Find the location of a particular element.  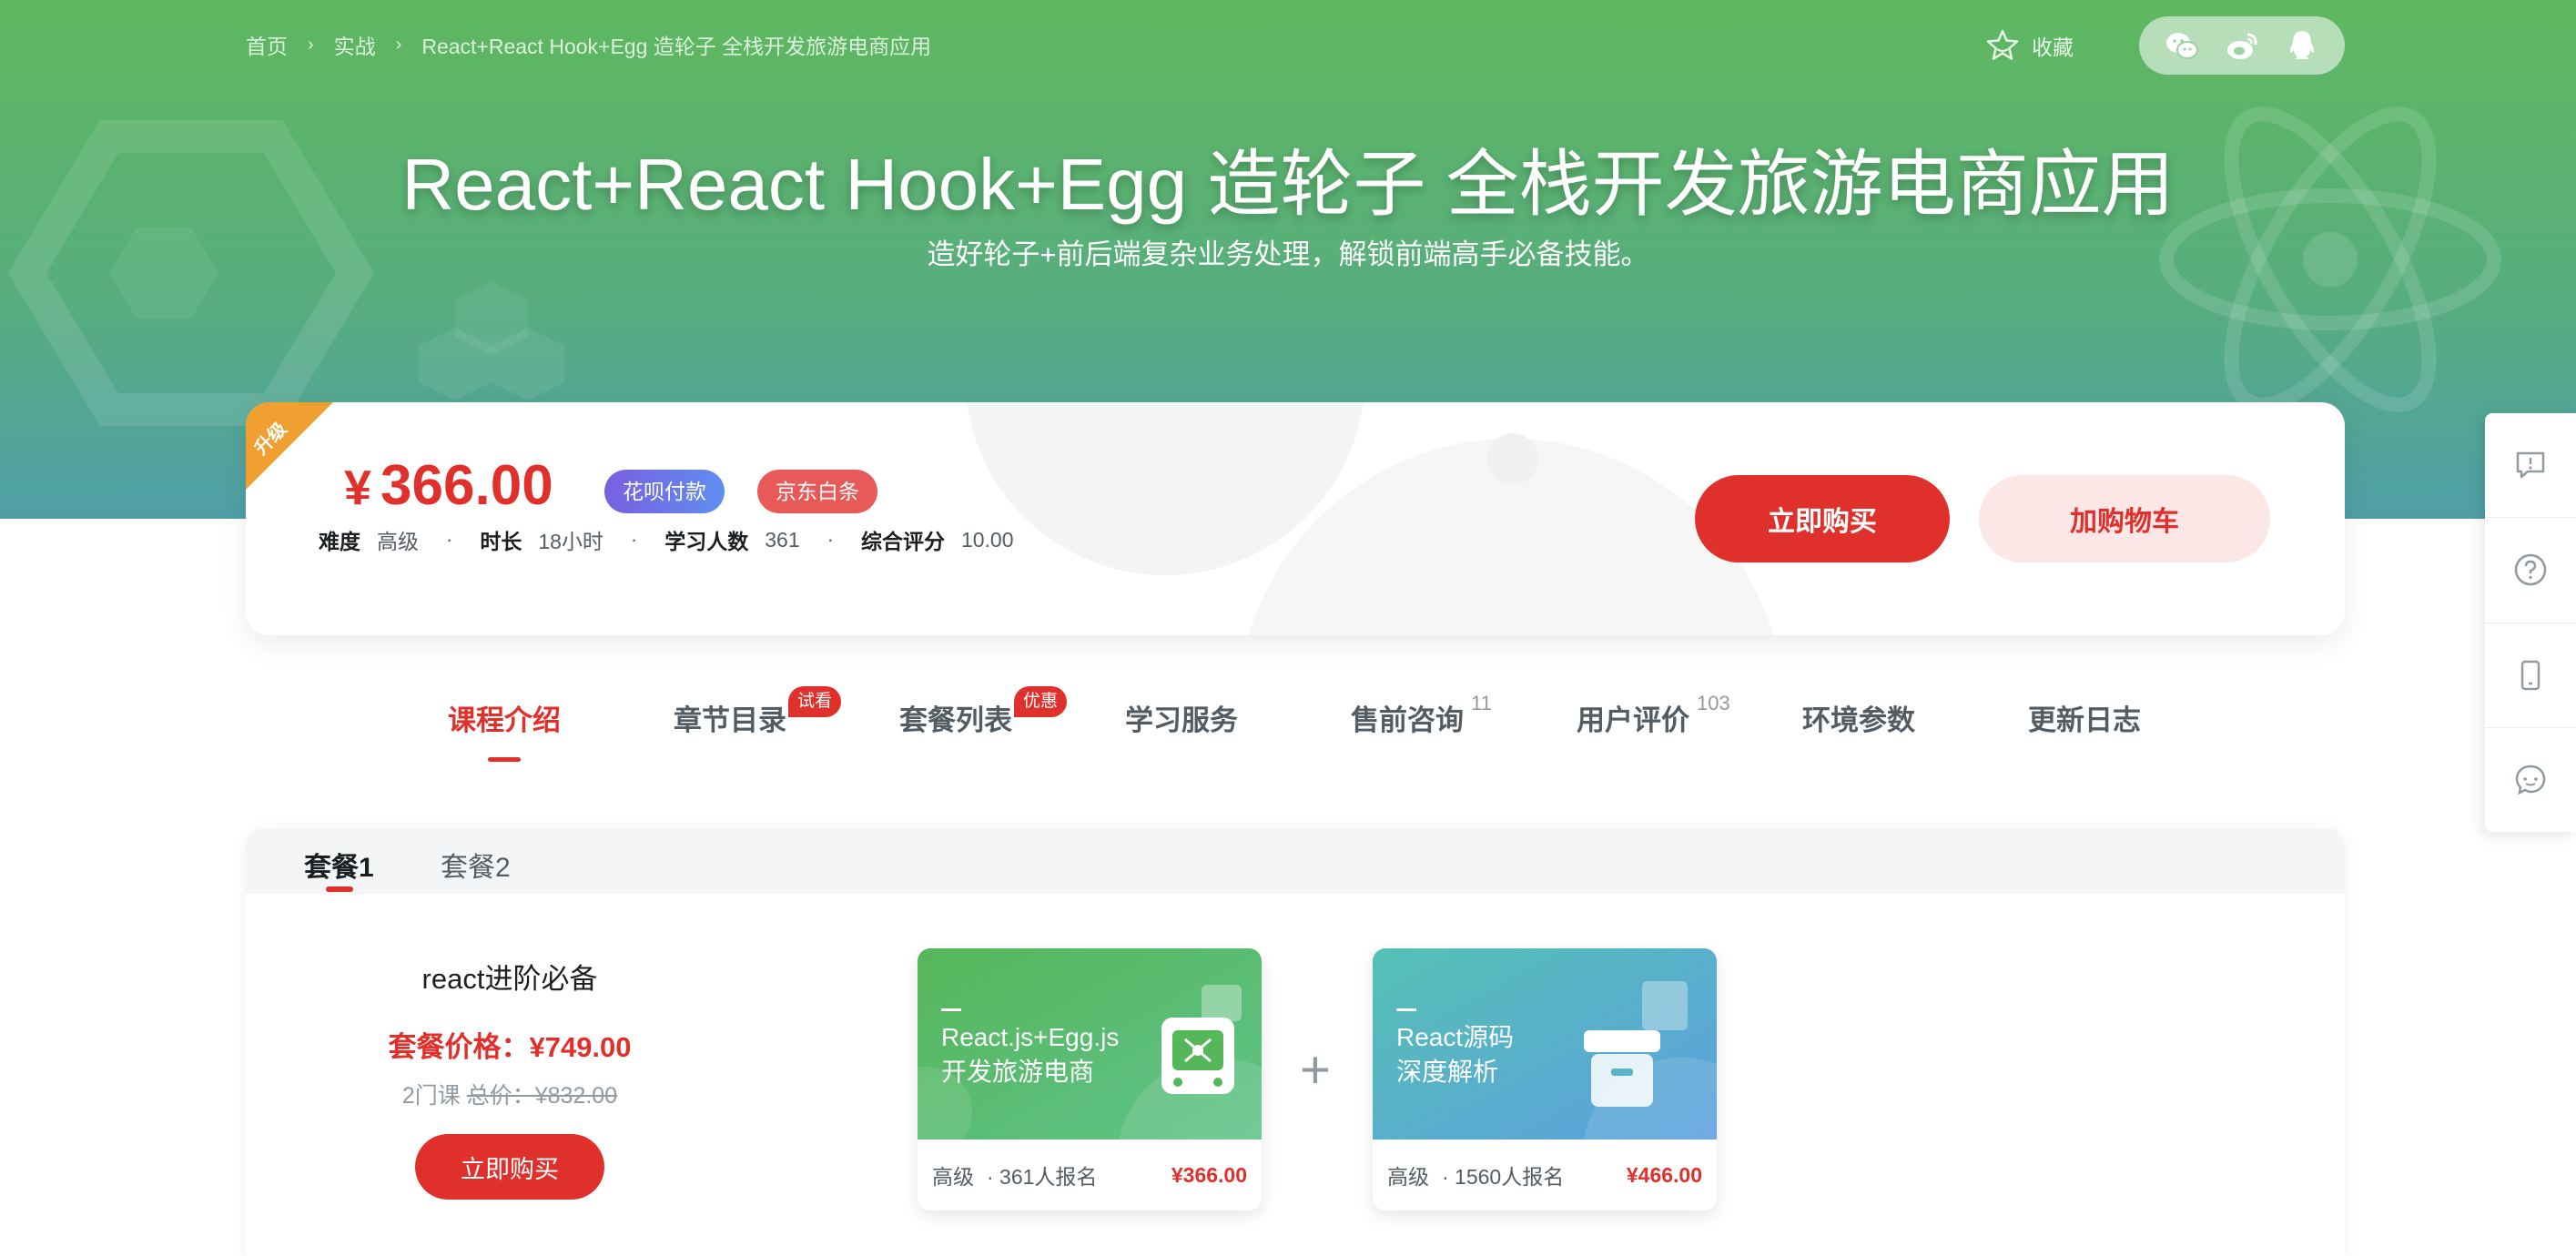

course-card-footer: 高级 · 1560人报名 ¥466.00 is located at coordinates (1545, 1175).